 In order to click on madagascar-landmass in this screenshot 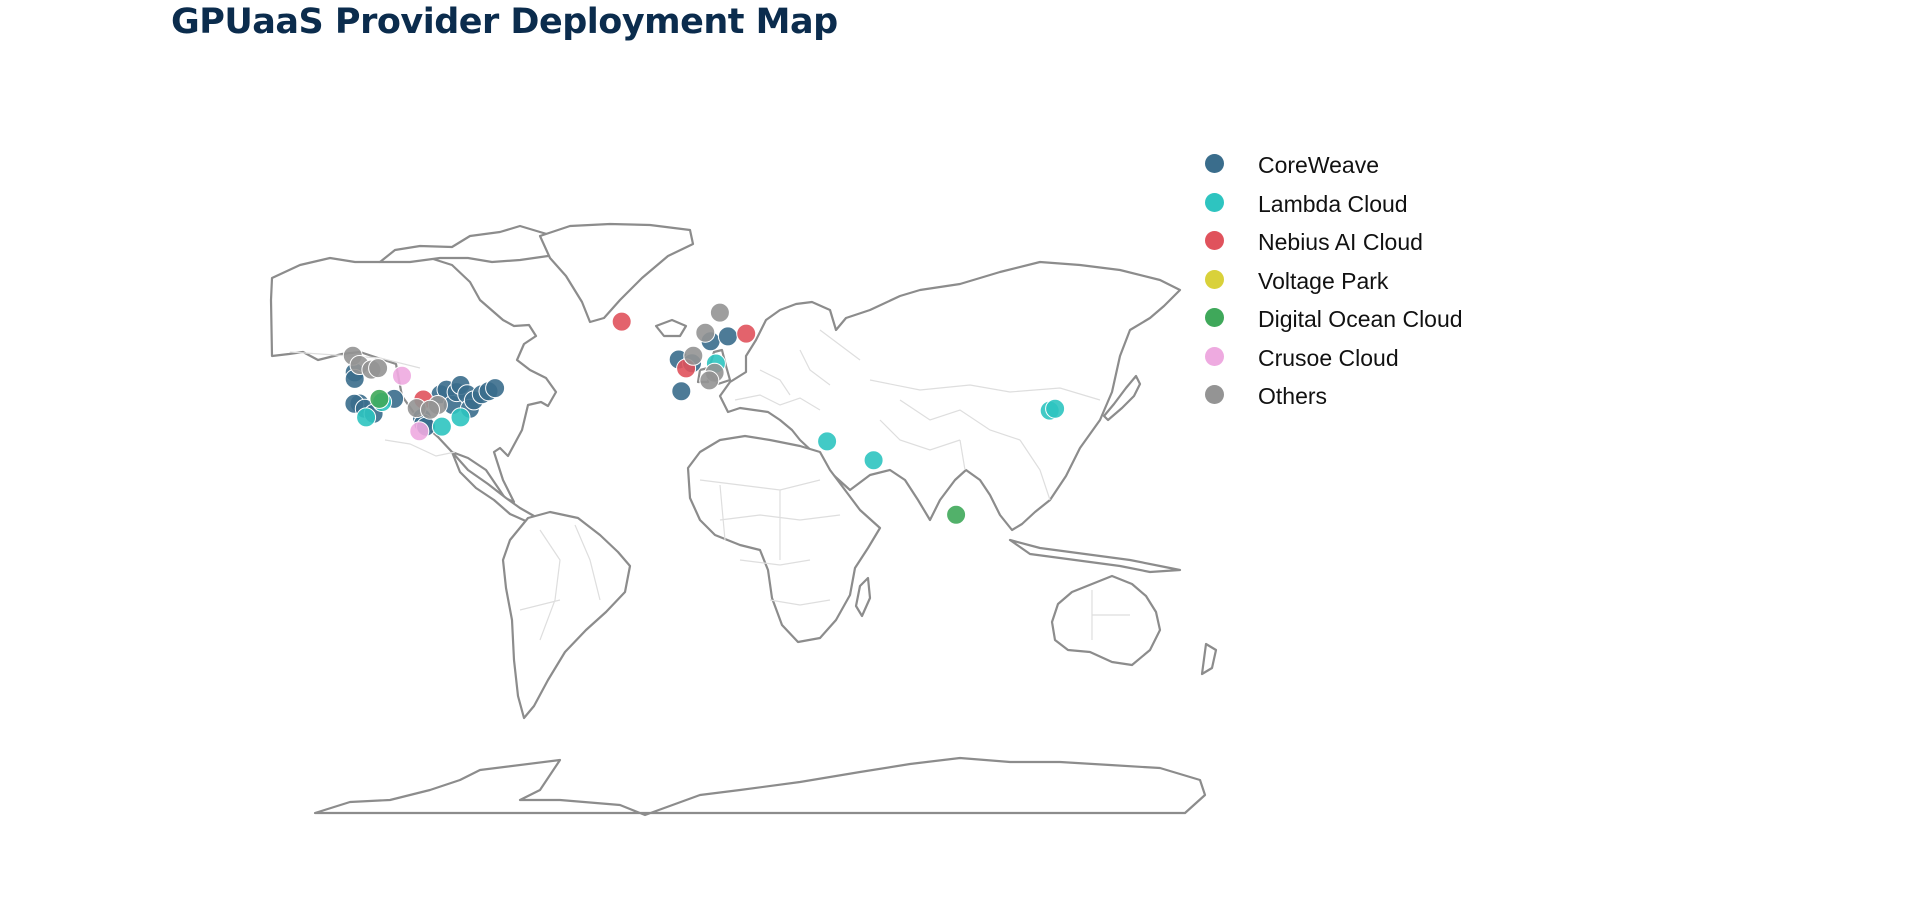, I will do `click(863, 597)`.